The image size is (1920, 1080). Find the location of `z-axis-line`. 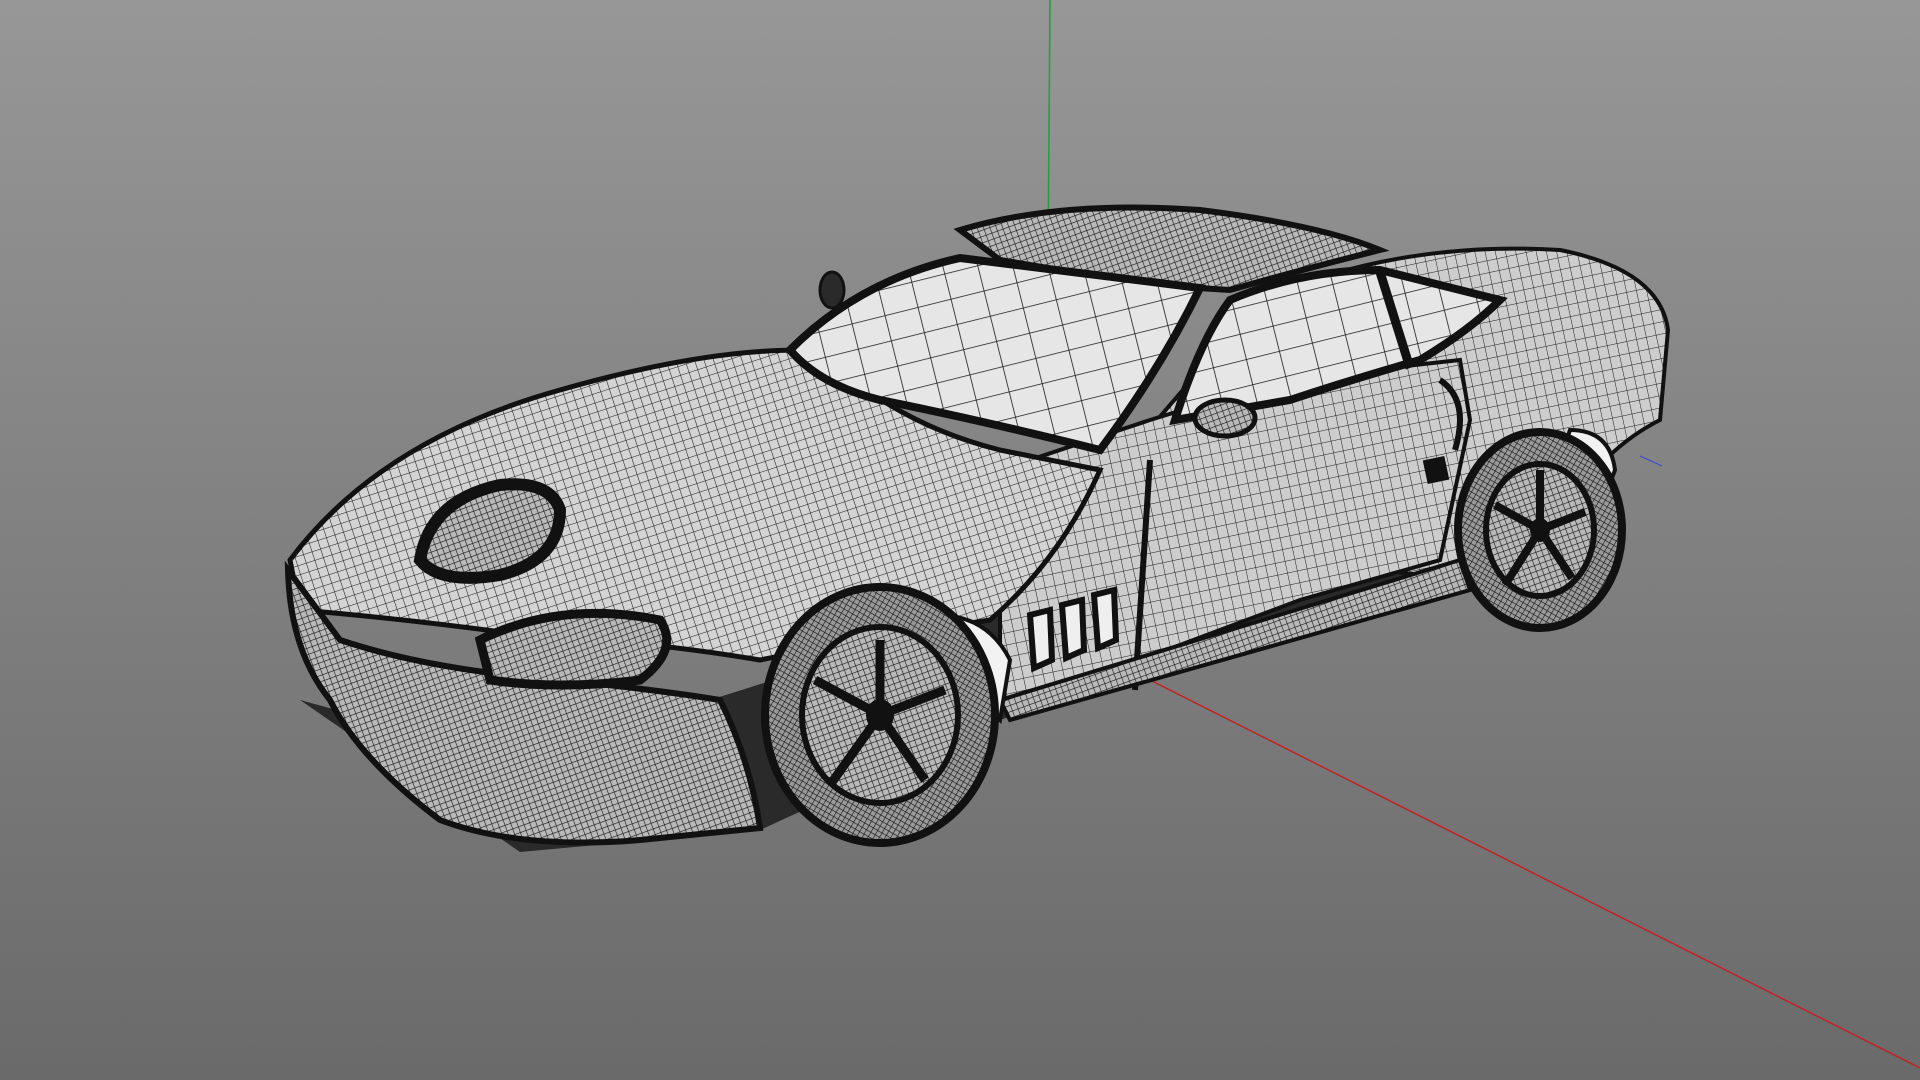

z-axis-line is located at coordinates (1651, 461).